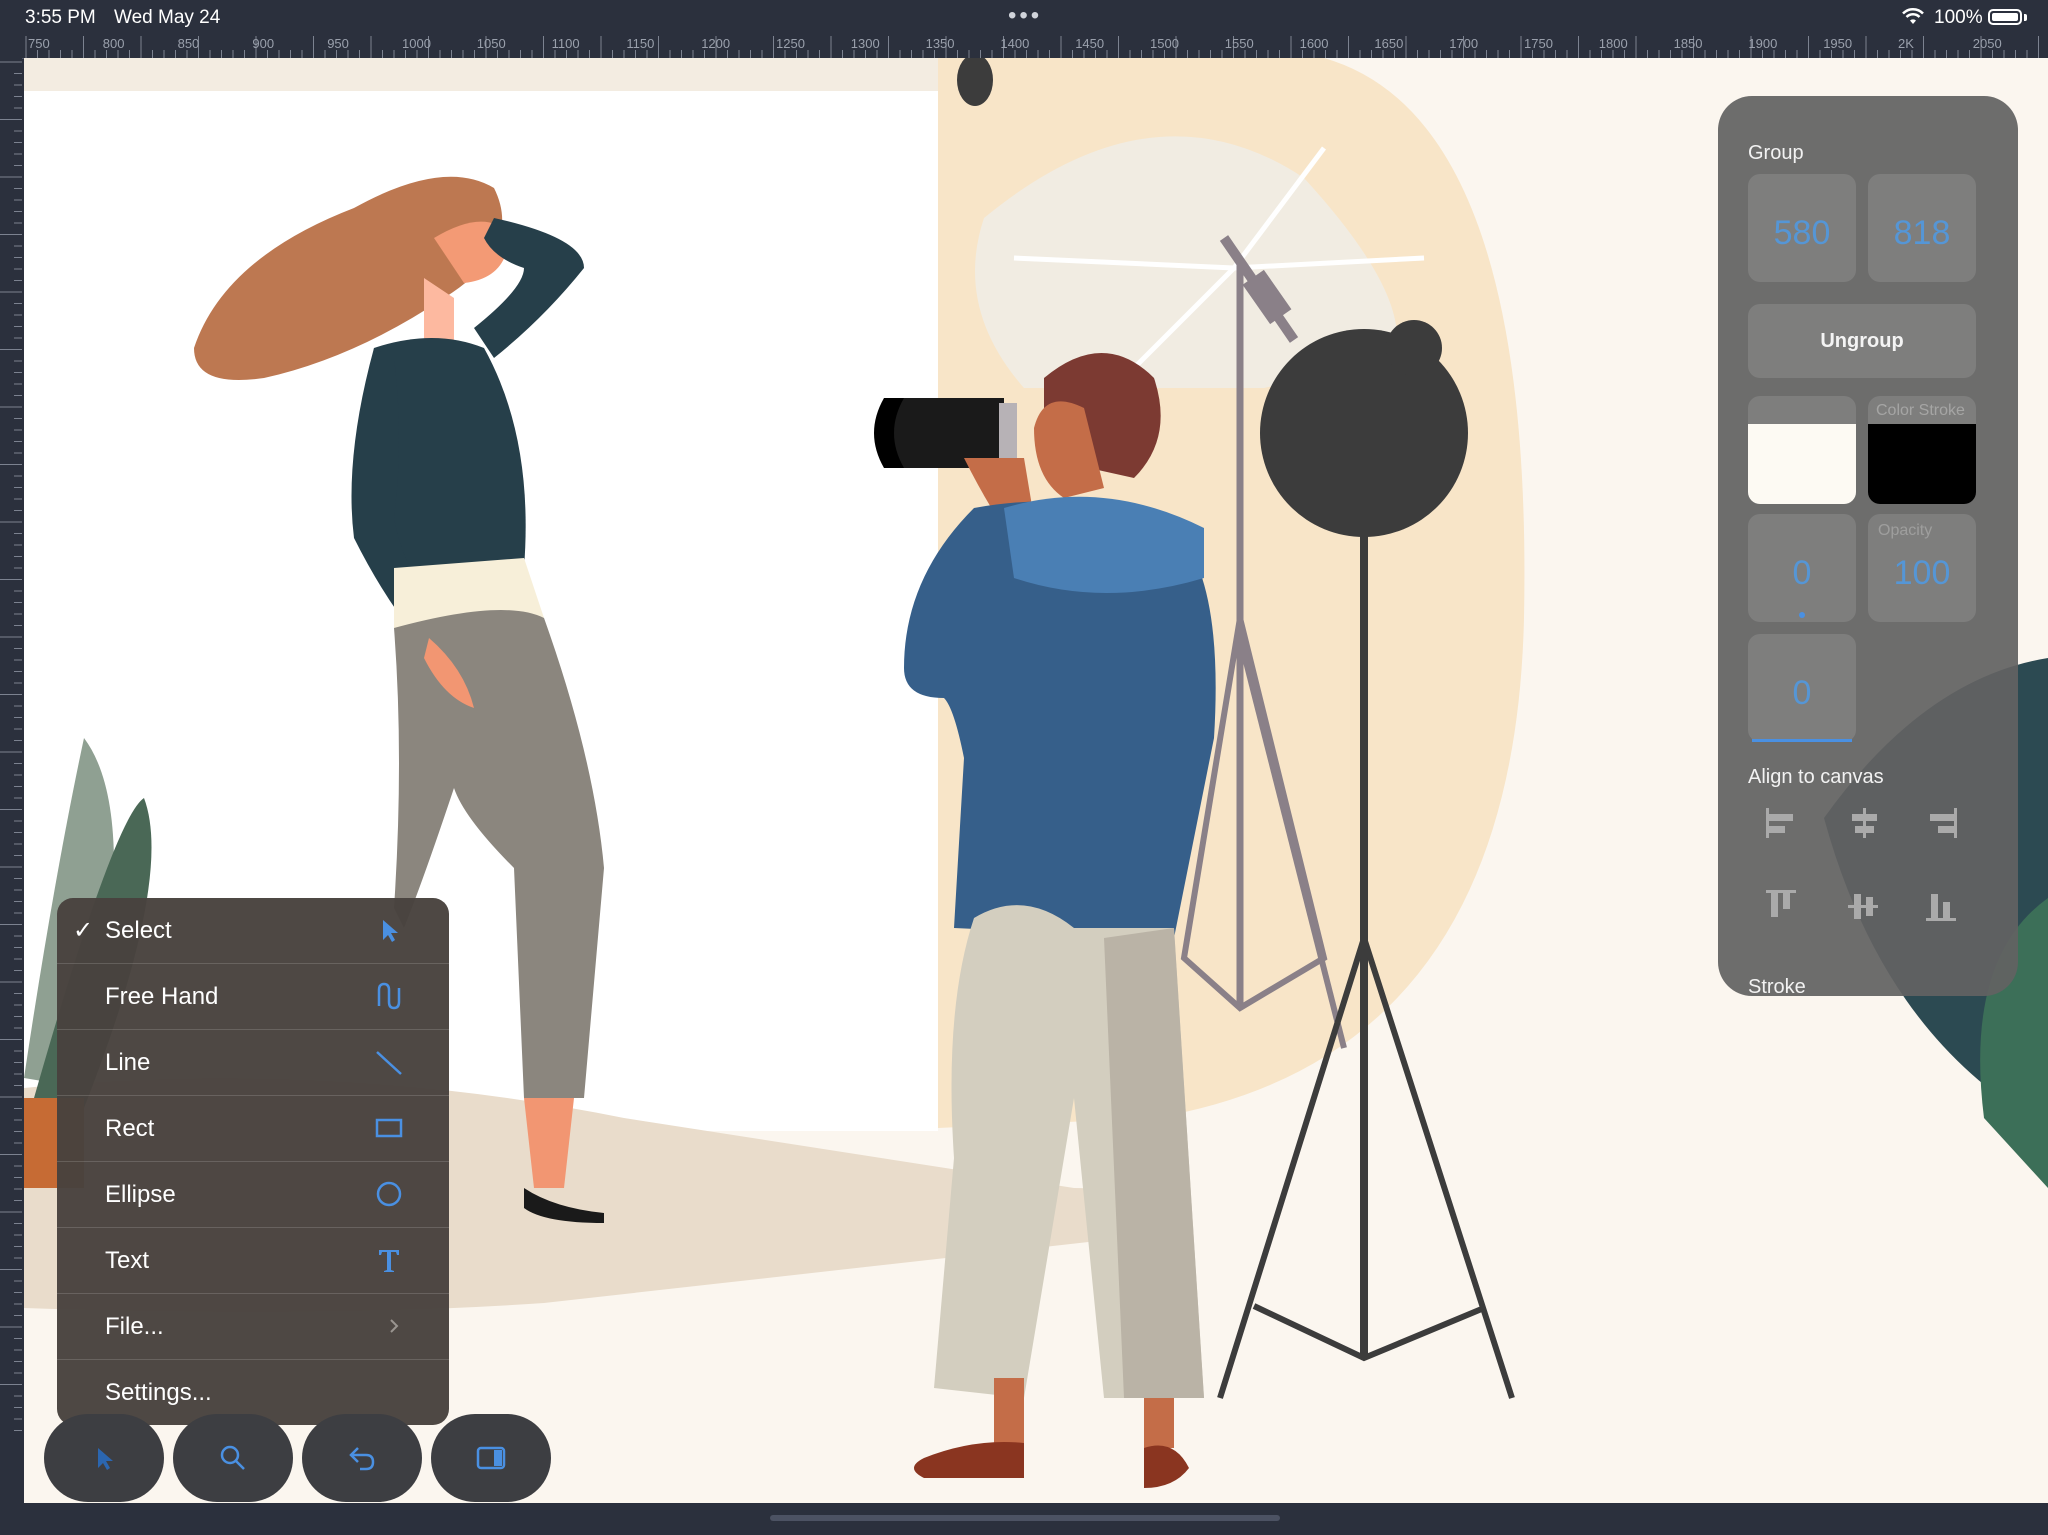 This screenshot has width=2048, height=1535. Describe the element at coordinates (640, 43) in the screenshot. I see `ruler-tick-label: 1150` at that location.